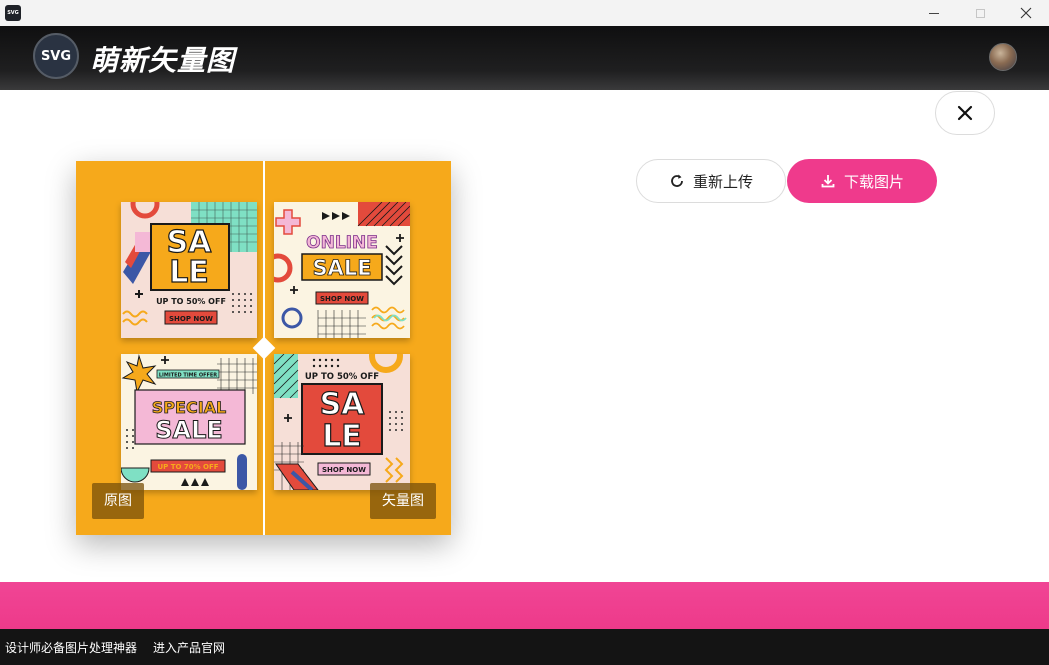 The width and height of the screenshot is (1049, 665). I want to click on card1-btn: SHOP NOW, so click(191, 319).